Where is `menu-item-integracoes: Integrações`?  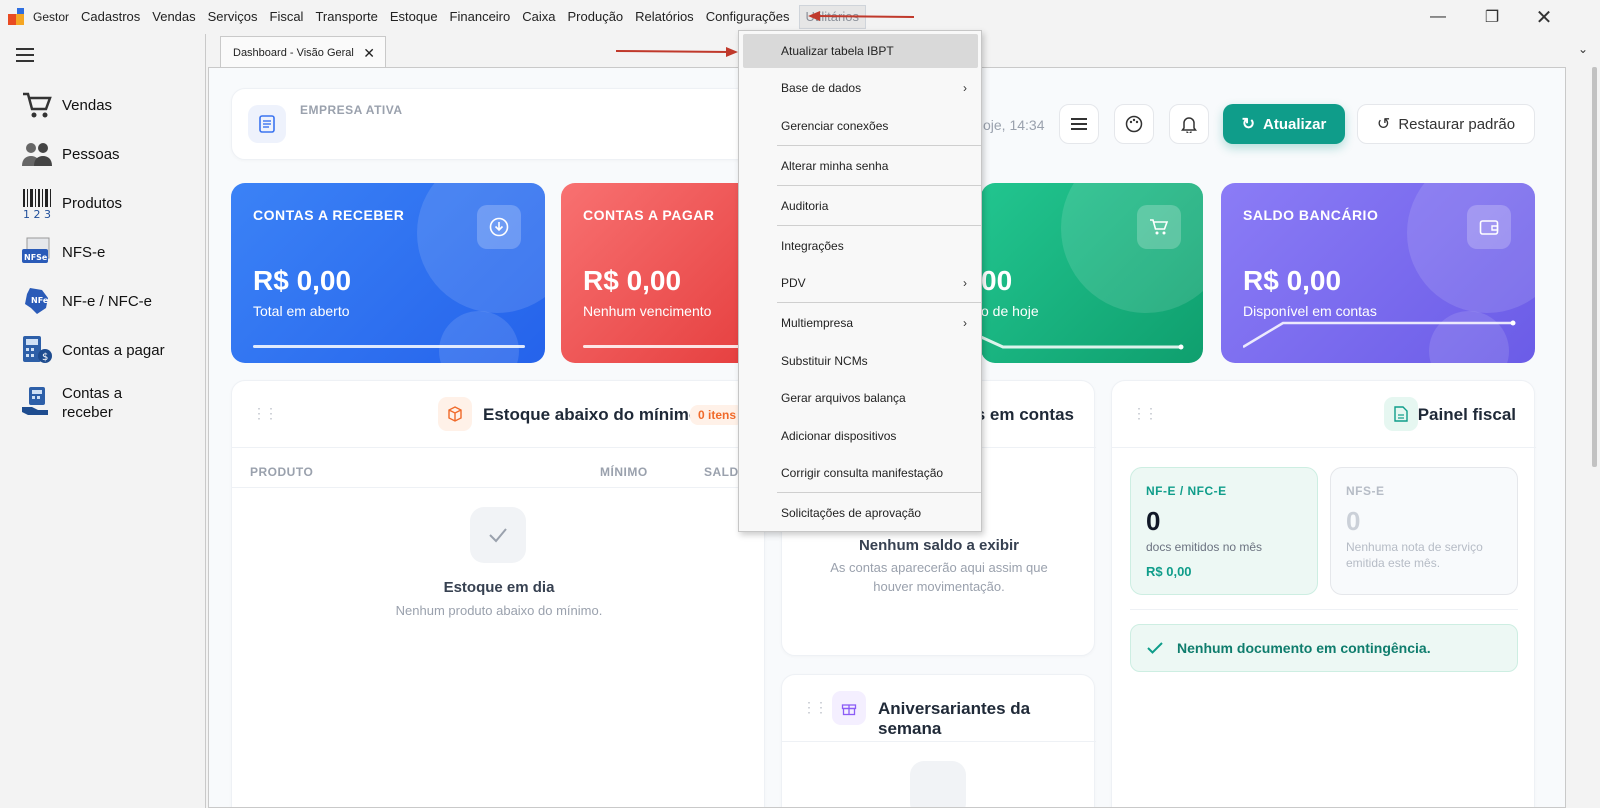 menu-item-integracoes: Integrações is located at coordinates (860, 246).